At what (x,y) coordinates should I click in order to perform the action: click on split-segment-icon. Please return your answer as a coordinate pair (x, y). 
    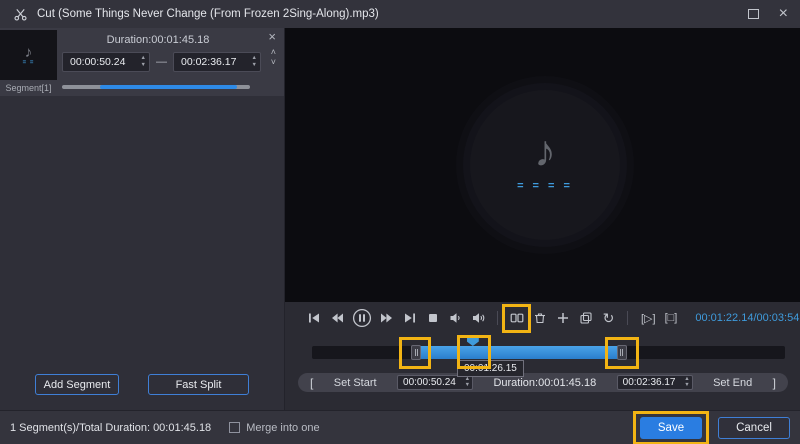
    Looking at the image, I should click on (516, 318).